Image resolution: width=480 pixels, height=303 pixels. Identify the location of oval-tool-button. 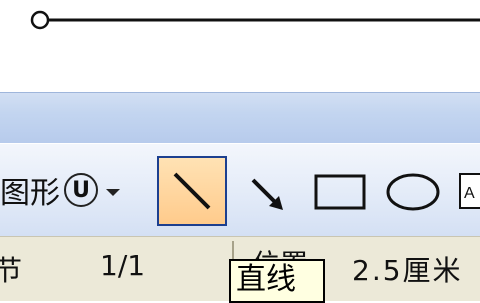
(415, 191).